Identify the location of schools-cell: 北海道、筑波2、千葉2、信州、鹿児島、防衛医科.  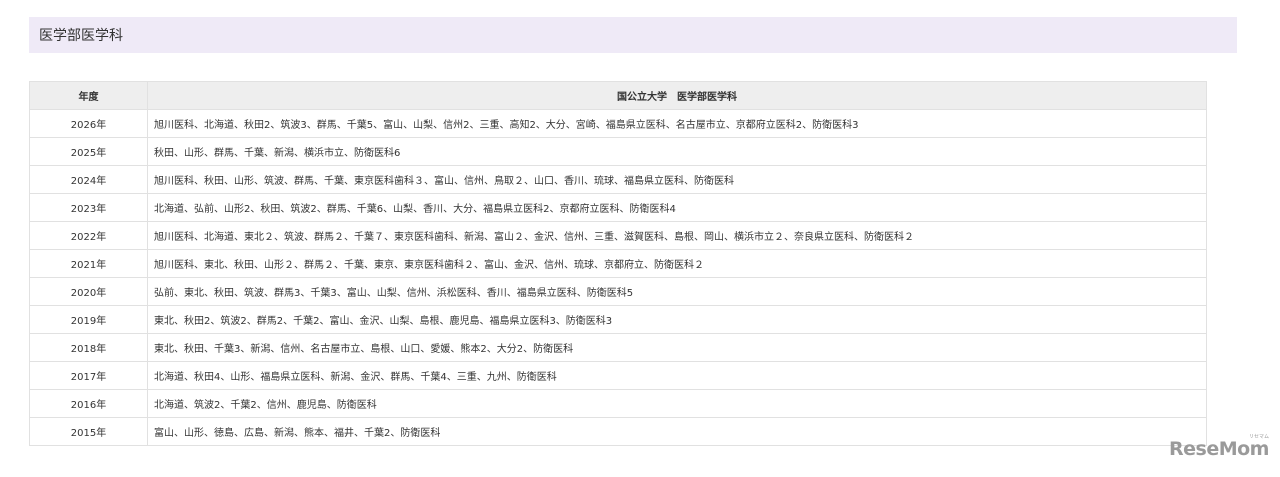
(677, 403).